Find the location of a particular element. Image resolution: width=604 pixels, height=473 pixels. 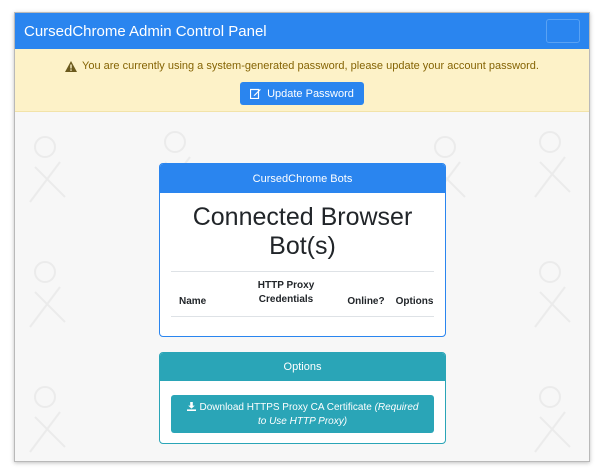

update-password-button: Update Password is located at coordinates (302, 93).